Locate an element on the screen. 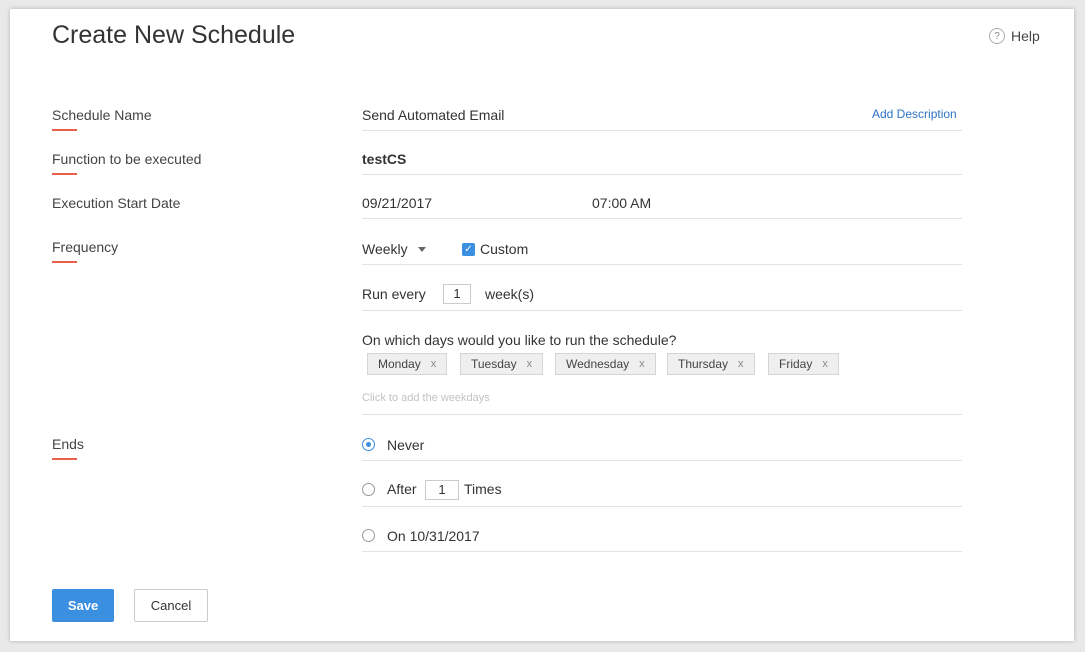  day-tag-thursday: Thursday x is located at coordinates (711, 364).